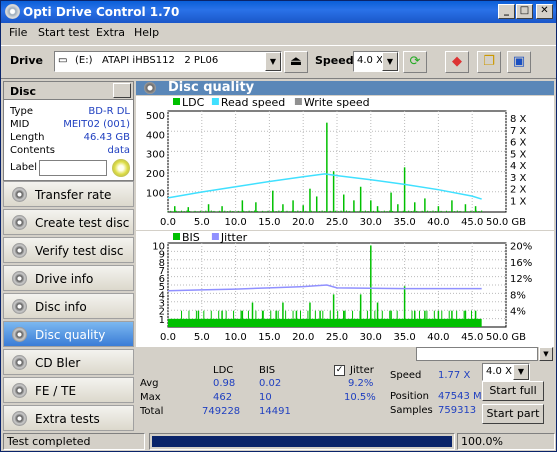  Describe the element at coordinates (521, 263) in the screenshot. I see `y2-tick-label: 16%` at that location.